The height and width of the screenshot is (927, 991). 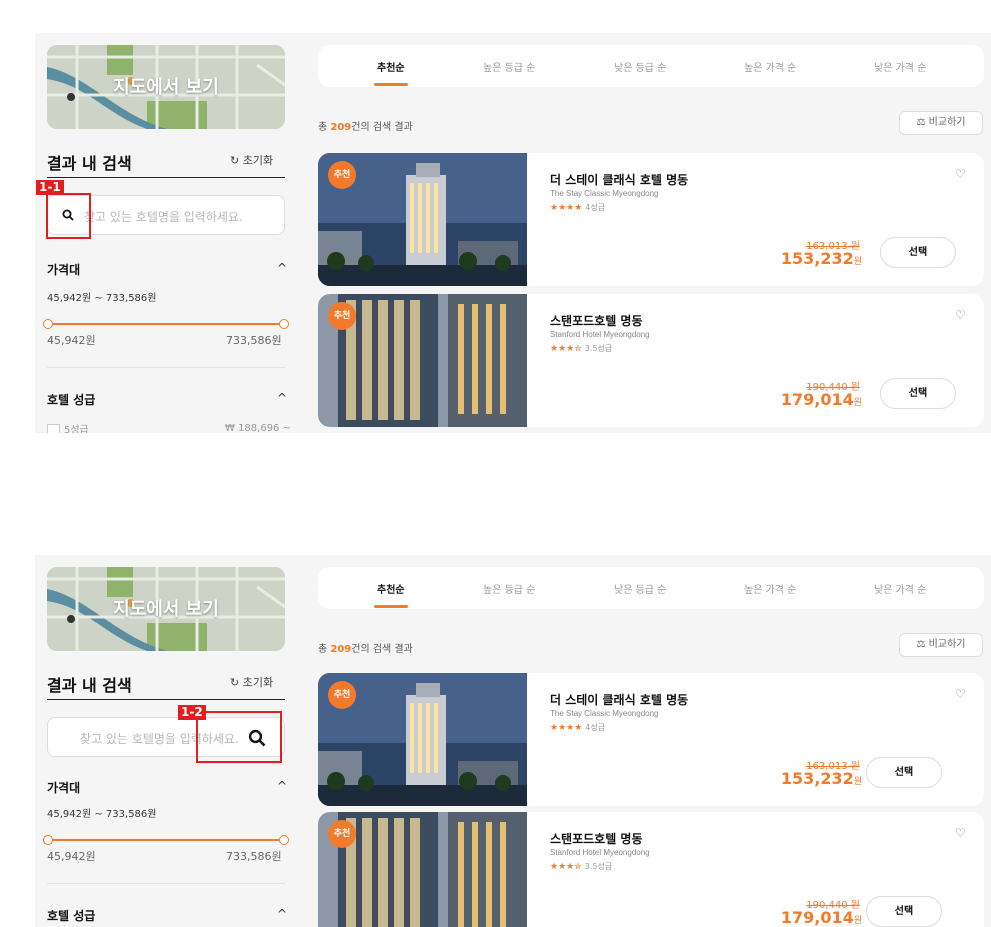 I want to click on sidebar-title-divider, so click(x=166, y=177).